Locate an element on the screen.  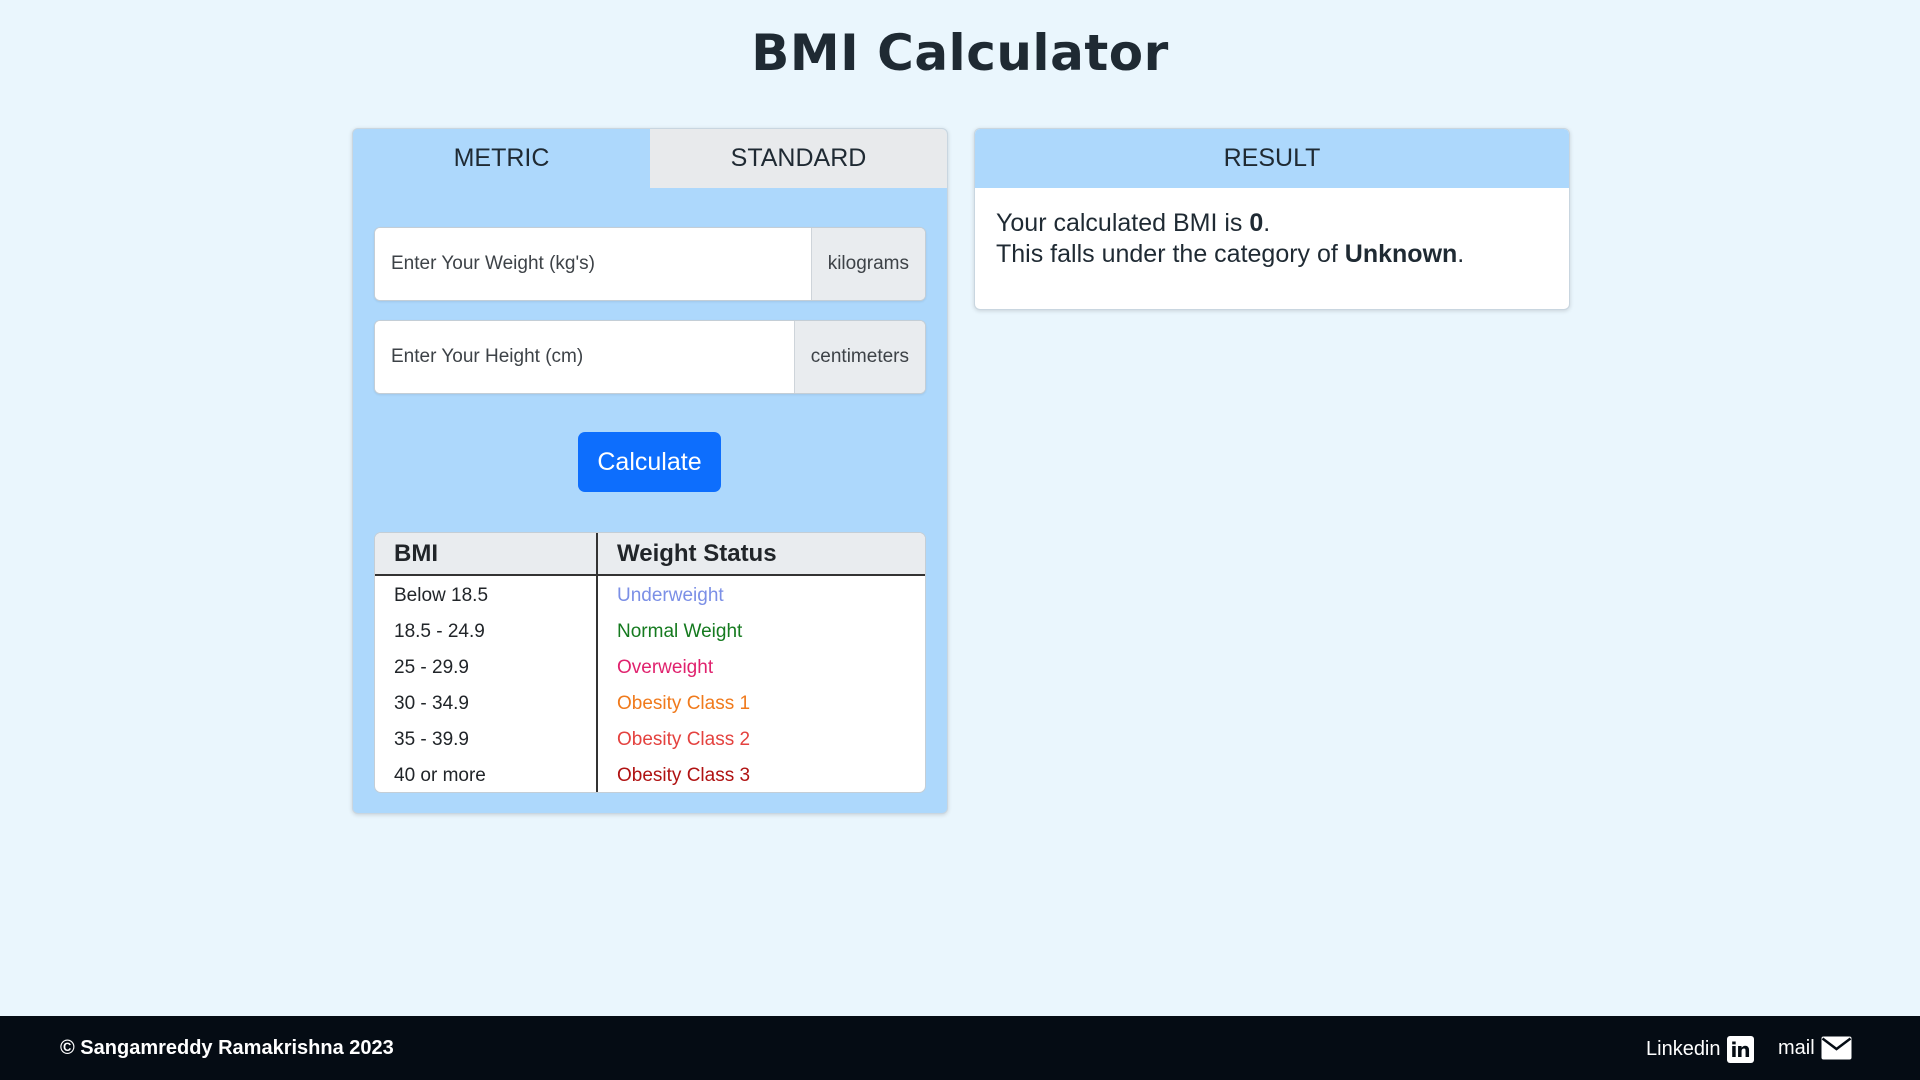
linkedin-link: Linkedin in is located at coordinates (1700, 1049).